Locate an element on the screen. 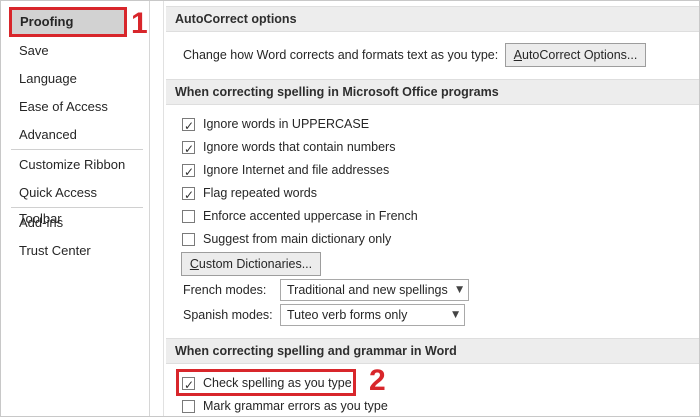  autocorrect-button-accelerator: A is located at coordinates (517, 55).